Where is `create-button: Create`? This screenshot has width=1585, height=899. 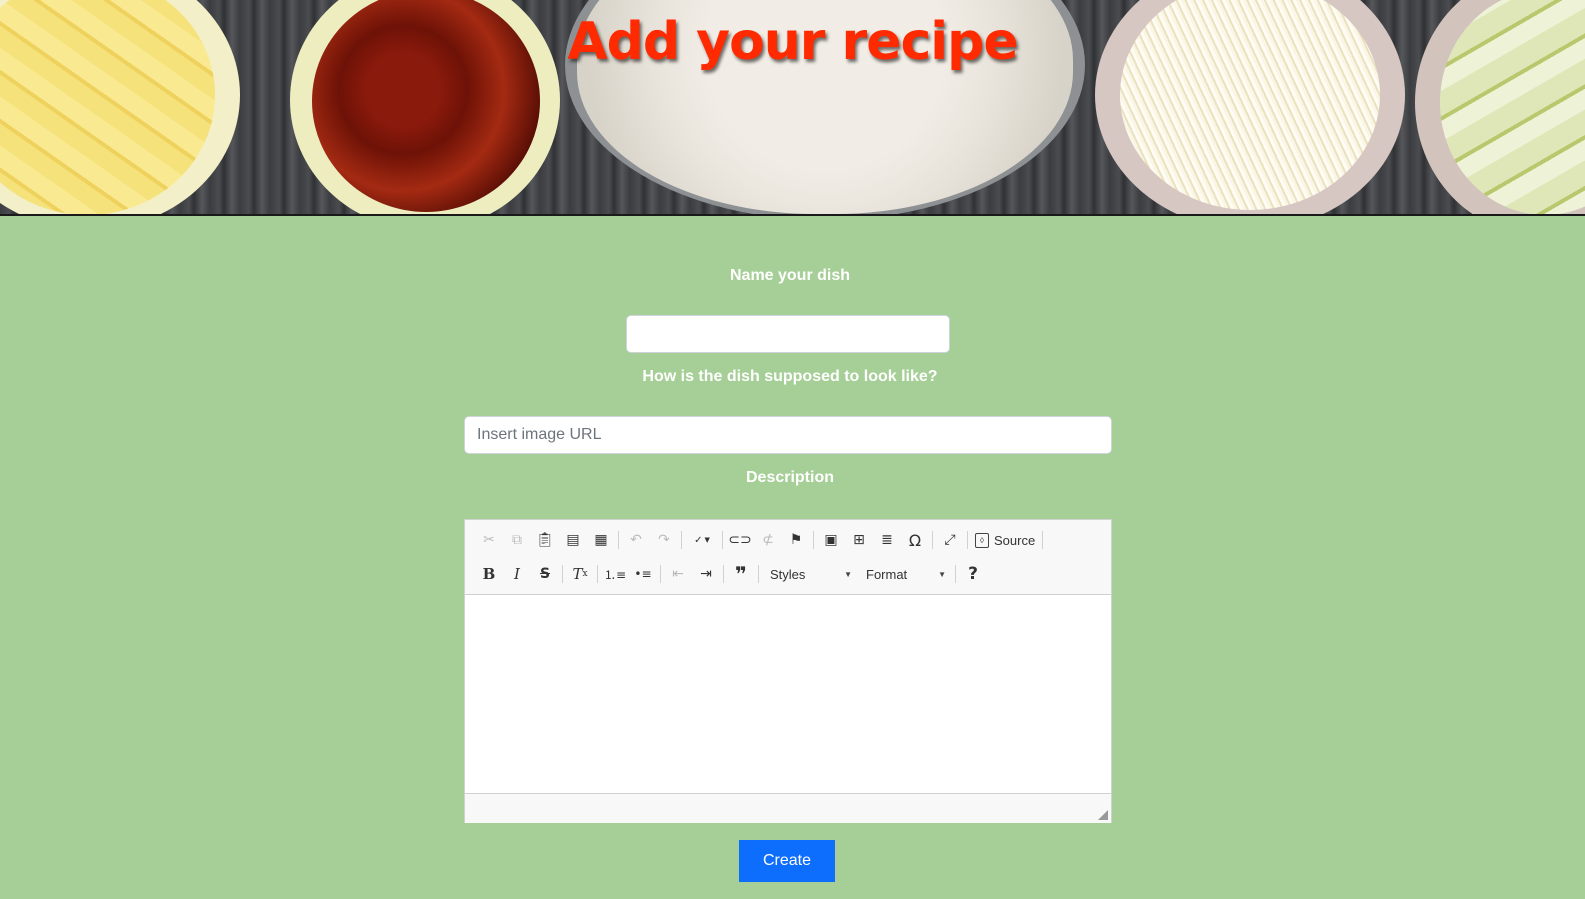
create-button: Create is located at coordinates (787, 861).